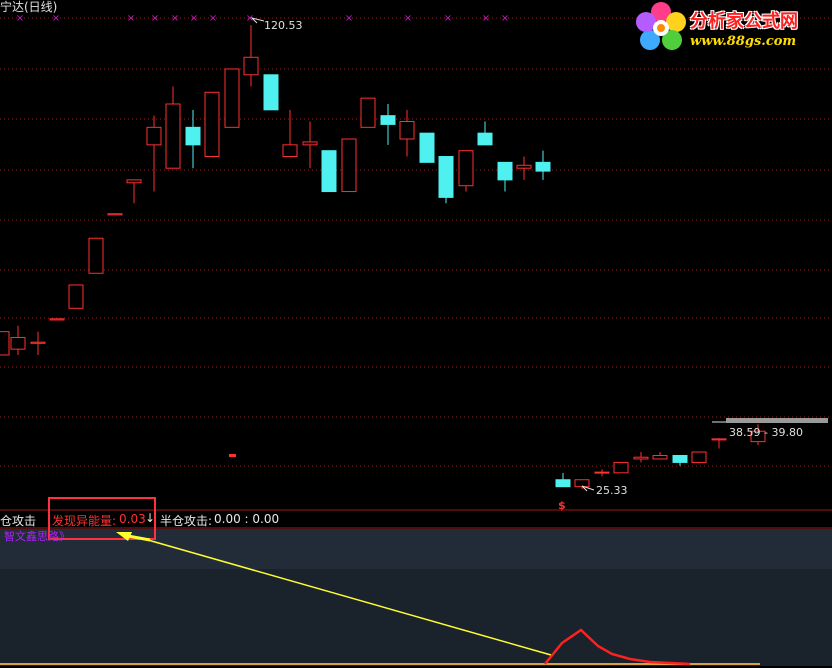 The height and width of the screenshot is (668, 832). Describe the element at coordinates (37, 536) in the screenshot. I see `indicator-caption: 智文鑫思路》` at that location.